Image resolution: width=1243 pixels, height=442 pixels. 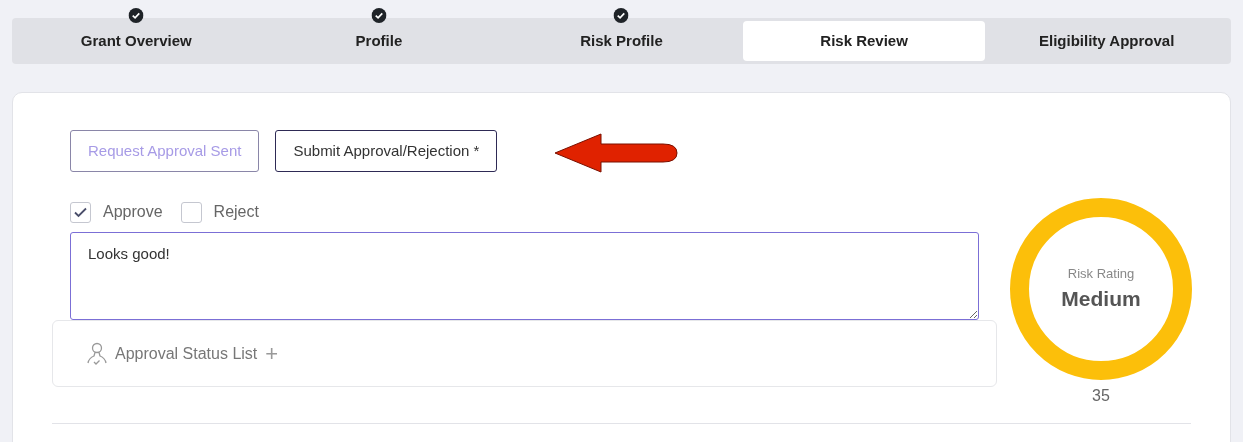 I want to click on checkbox-label: Approve, so click(x=133, y=212).